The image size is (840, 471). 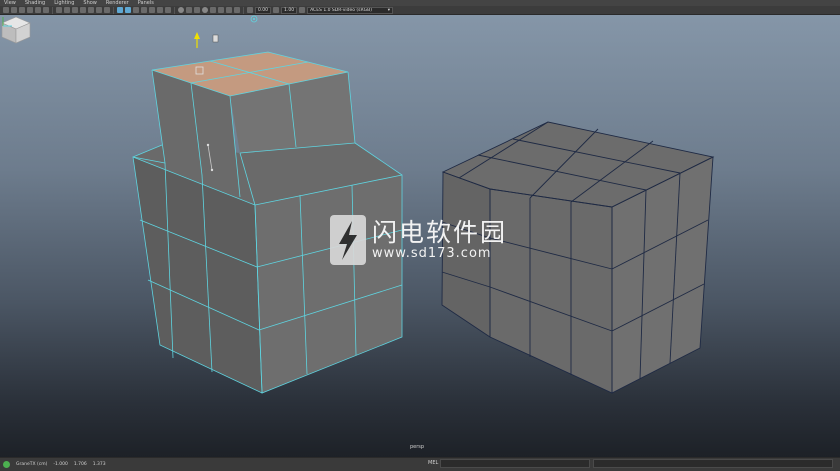 What do you see at coordinates (59, 10) in the screenshot?
I see `grid-icon` at bounding box center [59, 10].